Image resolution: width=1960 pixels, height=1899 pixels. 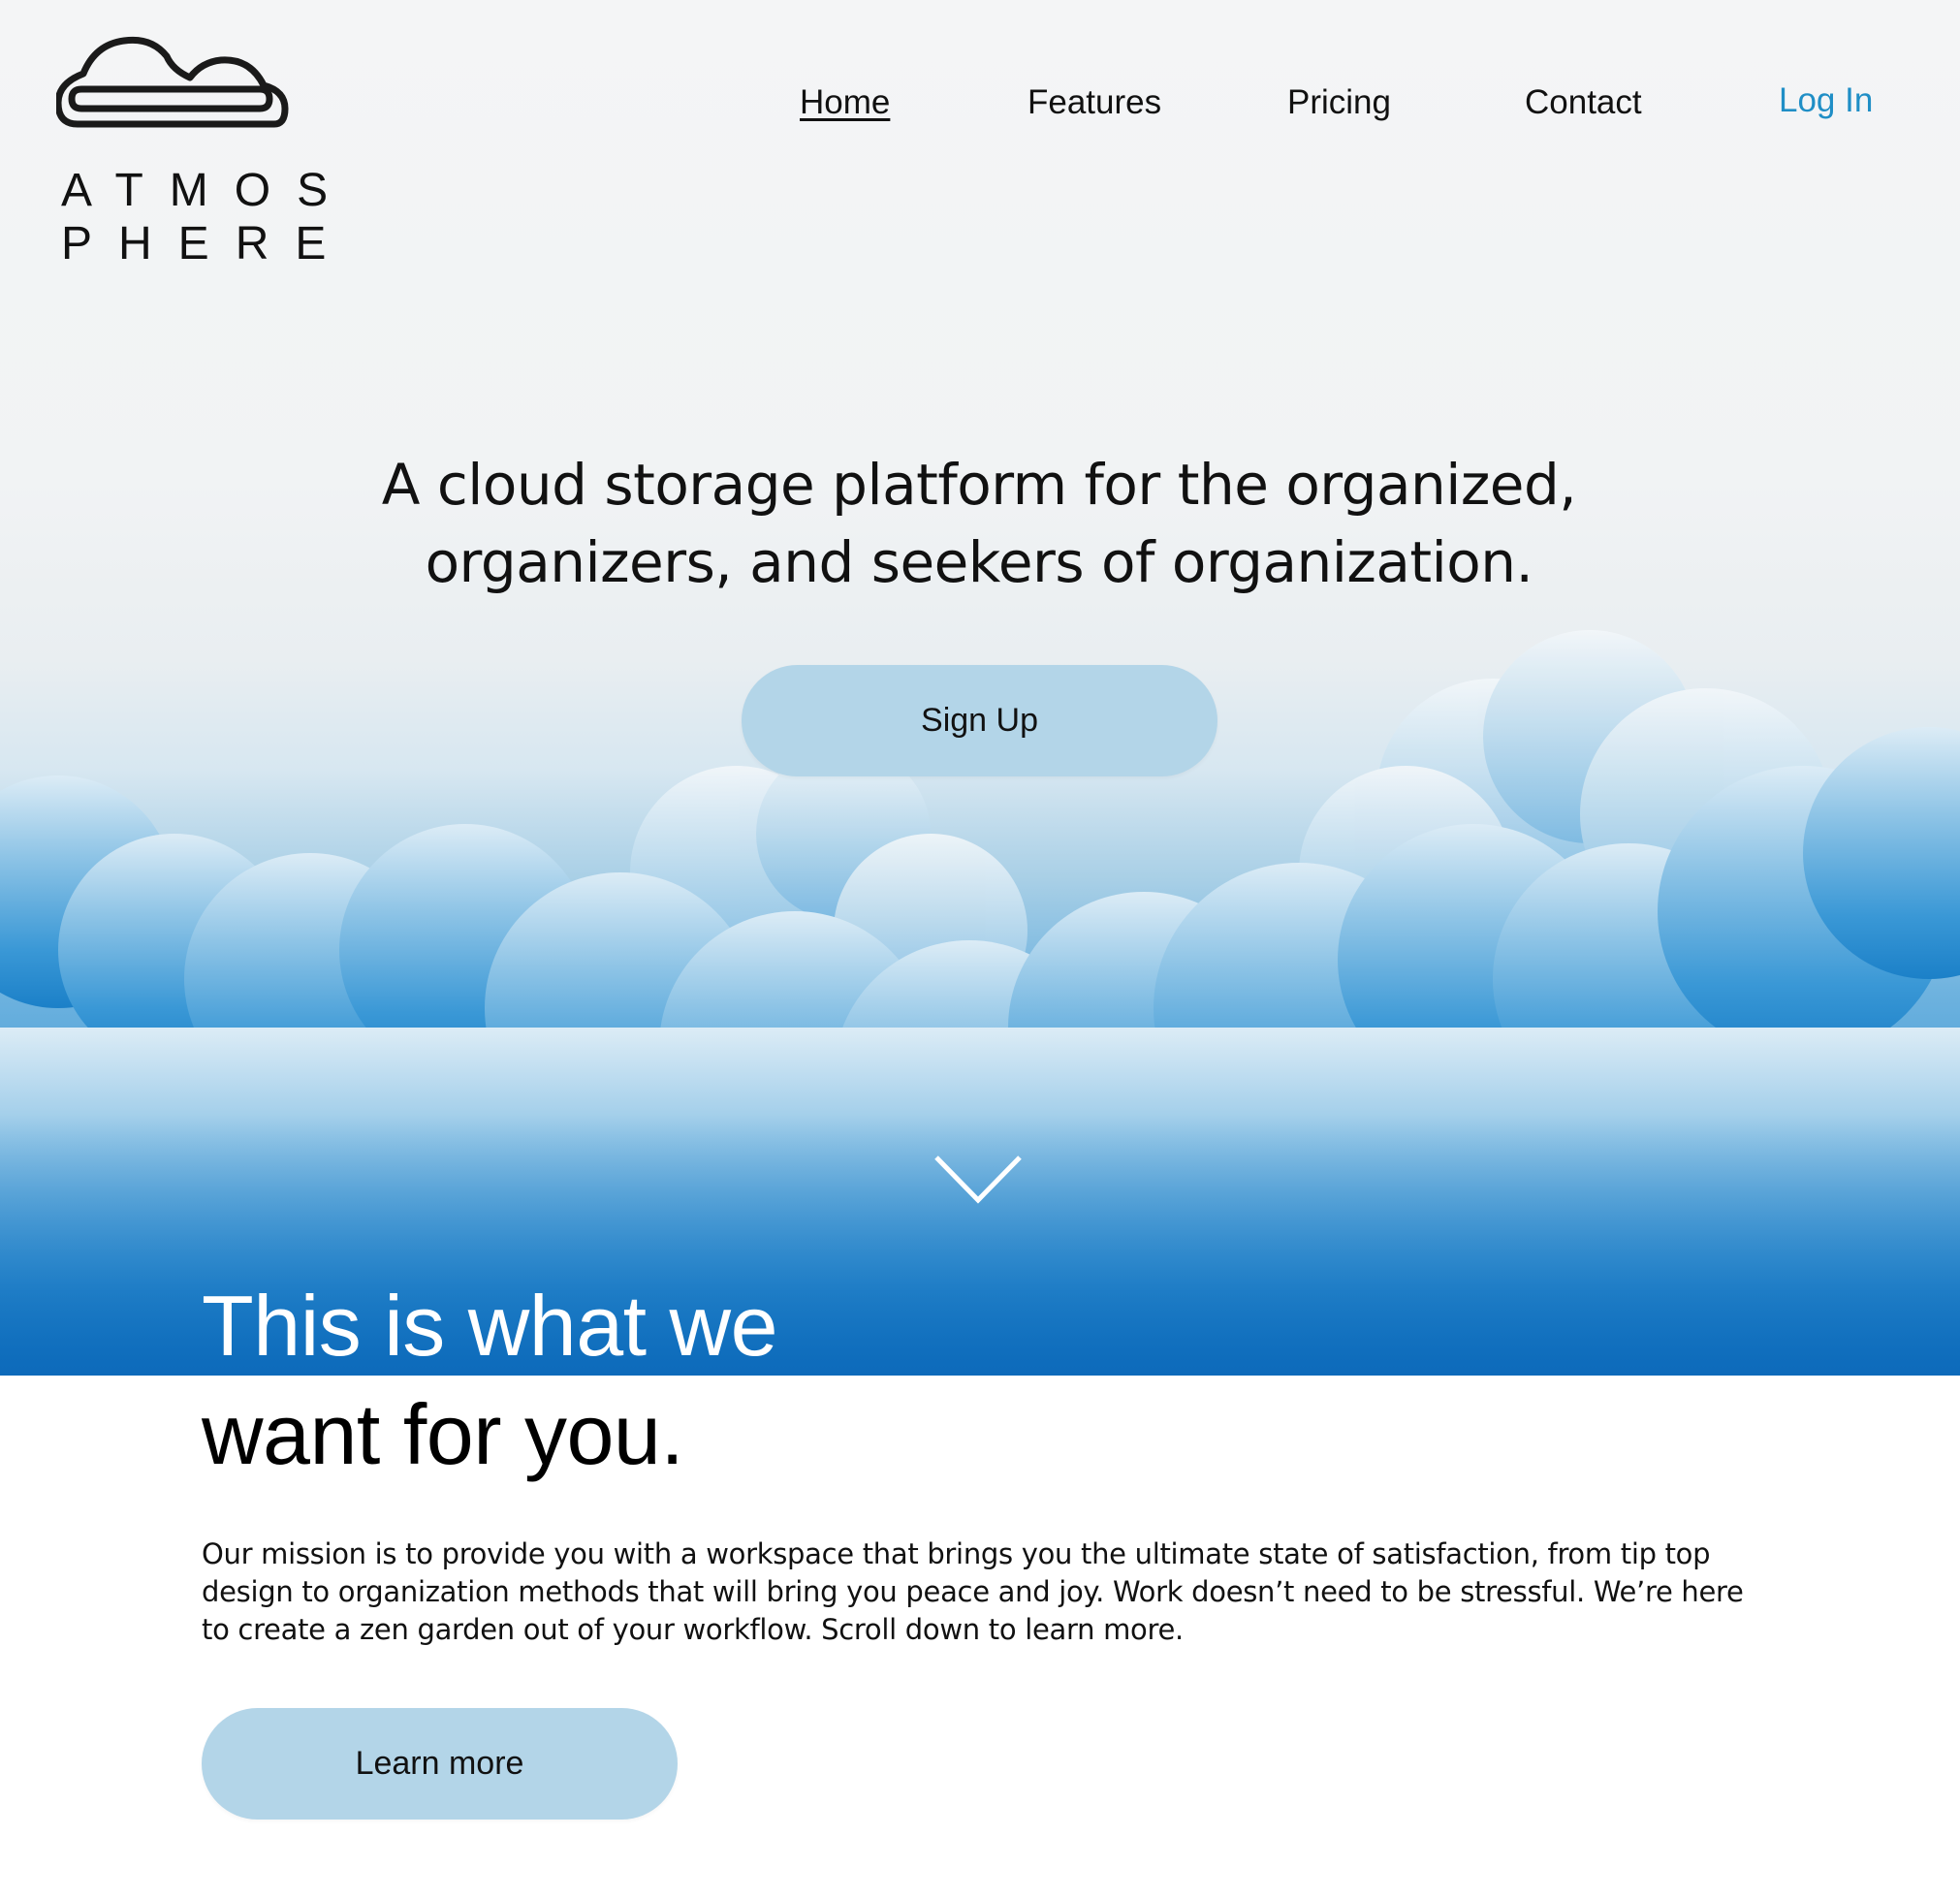 I want to click on brand-logo: ATMOS PHERE, so click(x=192, y=151).